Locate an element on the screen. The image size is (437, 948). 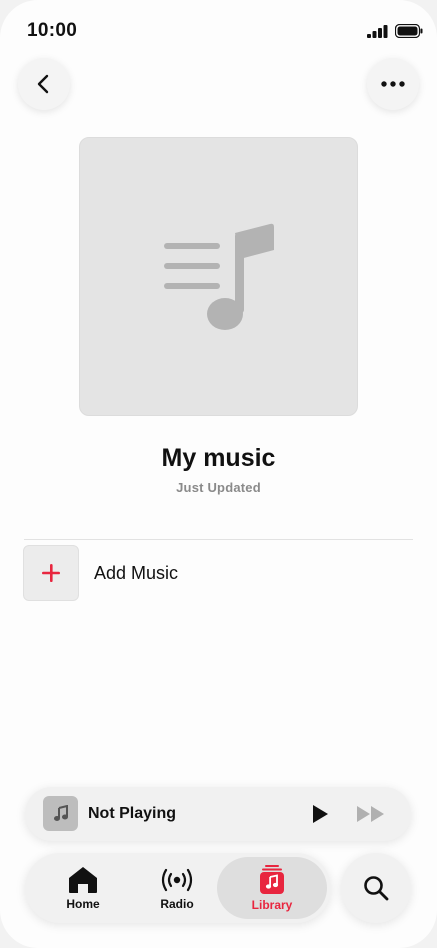
back-button is located at coordinates (44, 84).